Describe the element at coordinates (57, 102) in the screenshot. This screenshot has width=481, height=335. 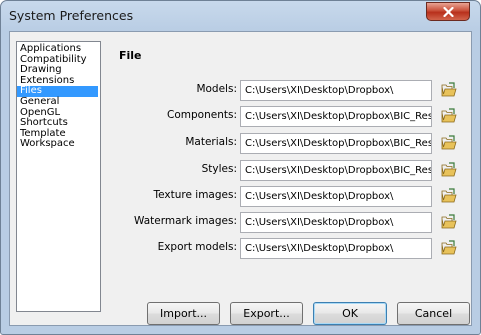
I see `category-item-general: General` at that location.